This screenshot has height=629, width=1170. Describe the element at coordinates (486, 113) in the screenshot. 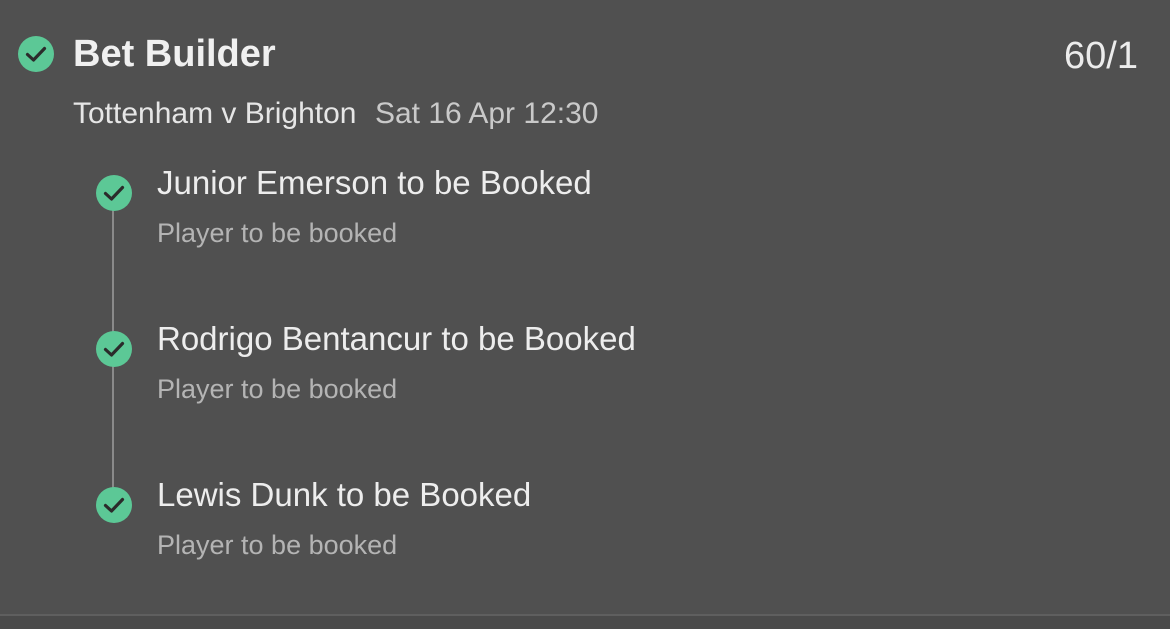

I see `match-datetime: Sat 16 Apr 12:30` at that location.